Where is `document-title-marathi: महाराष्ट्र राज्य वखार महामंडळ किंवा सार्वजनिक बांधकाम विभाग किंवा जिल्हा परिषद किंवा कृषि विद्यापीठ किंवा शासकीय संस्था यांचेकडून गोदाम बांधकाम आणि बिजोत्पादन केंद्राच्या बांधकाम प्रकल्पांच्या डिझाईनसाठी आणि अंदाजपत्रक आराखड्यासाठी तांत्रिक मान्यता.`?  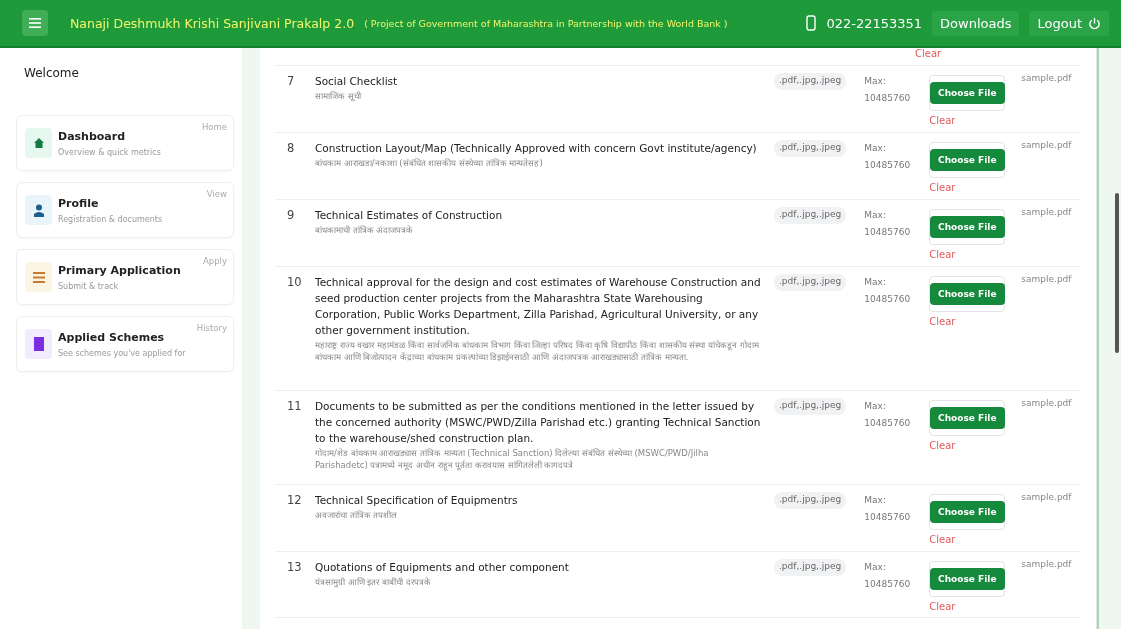
document-title-marathi: महाराष्ट्र राज्य वखार महामंडळ किंवा सार्वजनिक बांधकाम विभाग किंवा जिल्हा परिषद किंवा कृषि विद्यापीठ किंवा शासकीय संस्था यांचेकडून गोदाम बांधकाम आणि बिजोत्पादन केंद्राच्या बांधकाम प्रकल्पांच्या डिझाईनसाठी आणि अंदाजपत्रक आराखड्यासाठी तांत्रिक मान्यता. is located at coordinates (537, 351).